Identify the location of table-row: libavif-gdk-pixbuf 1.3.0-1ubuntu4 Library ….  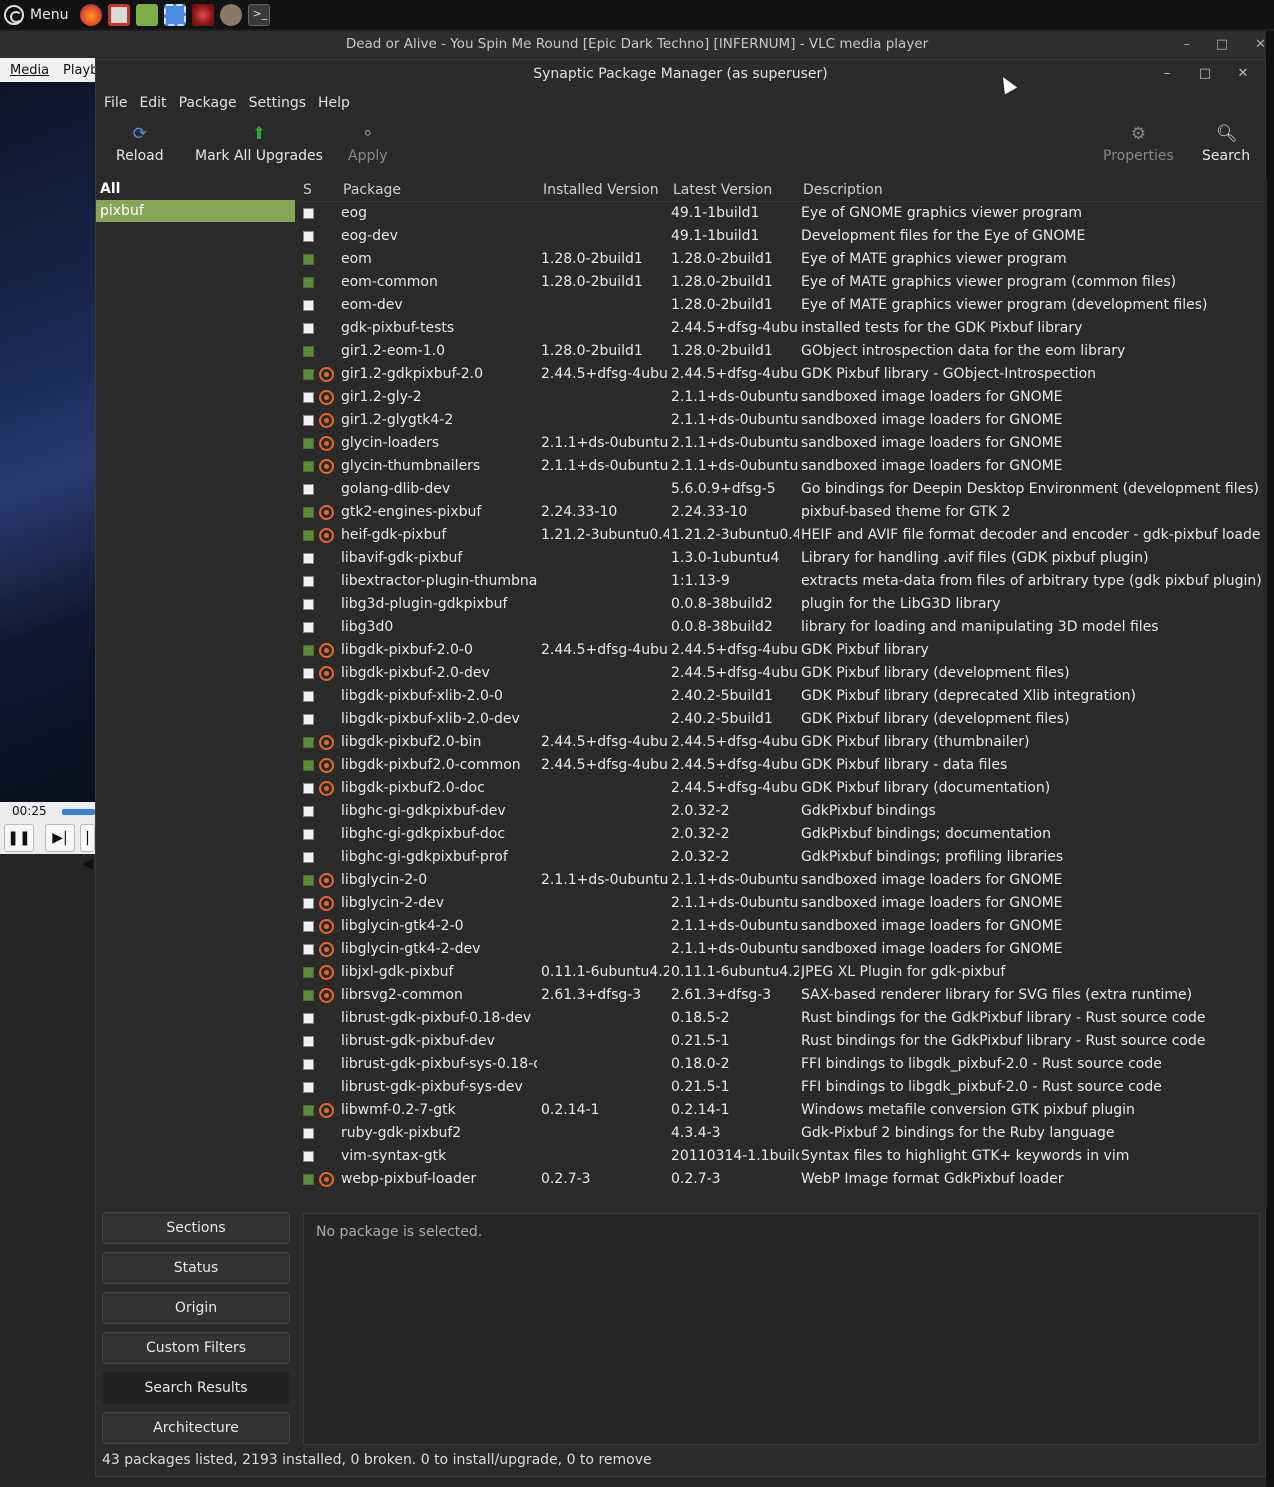
(782, 558).